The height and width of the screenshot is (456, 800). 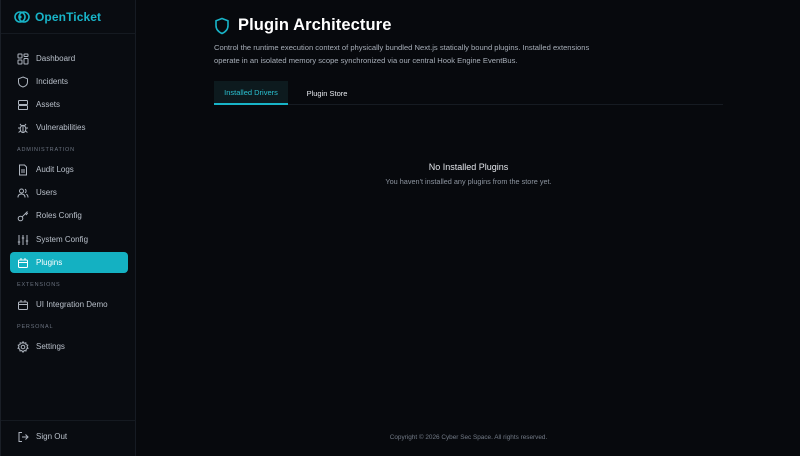 I want to click on sidebar-item-audit-logs: Audit Logs, so click(x=69, y=169).